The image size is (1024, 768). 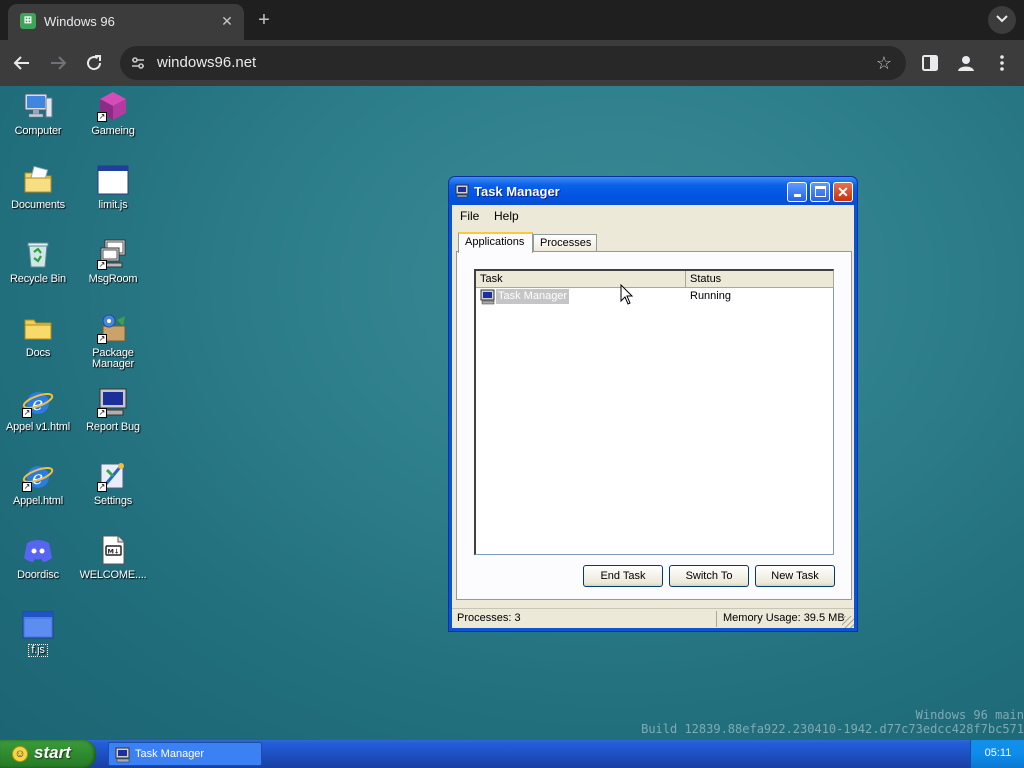 I want to click on status-separator, so click(x=716, y=619).